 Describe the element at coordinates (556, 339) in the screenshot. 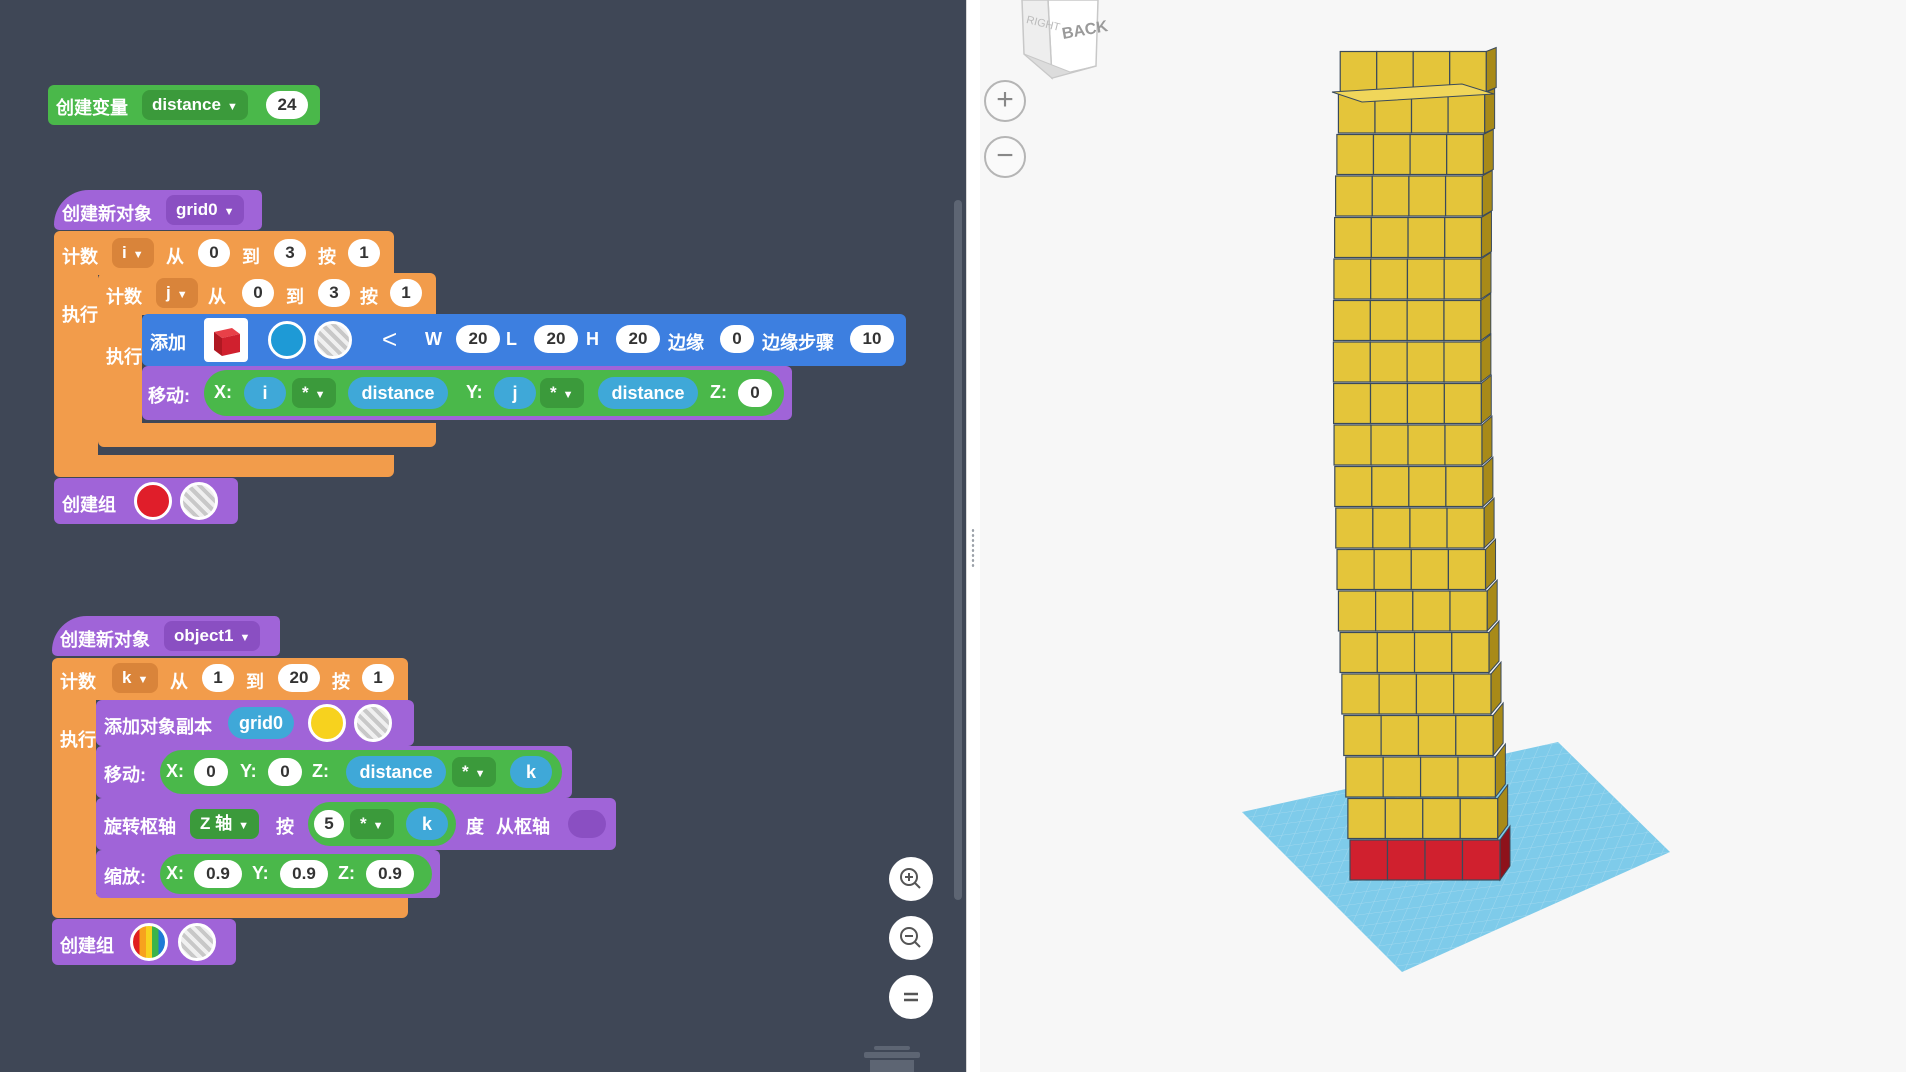

I see `length-input: 20` at that location.